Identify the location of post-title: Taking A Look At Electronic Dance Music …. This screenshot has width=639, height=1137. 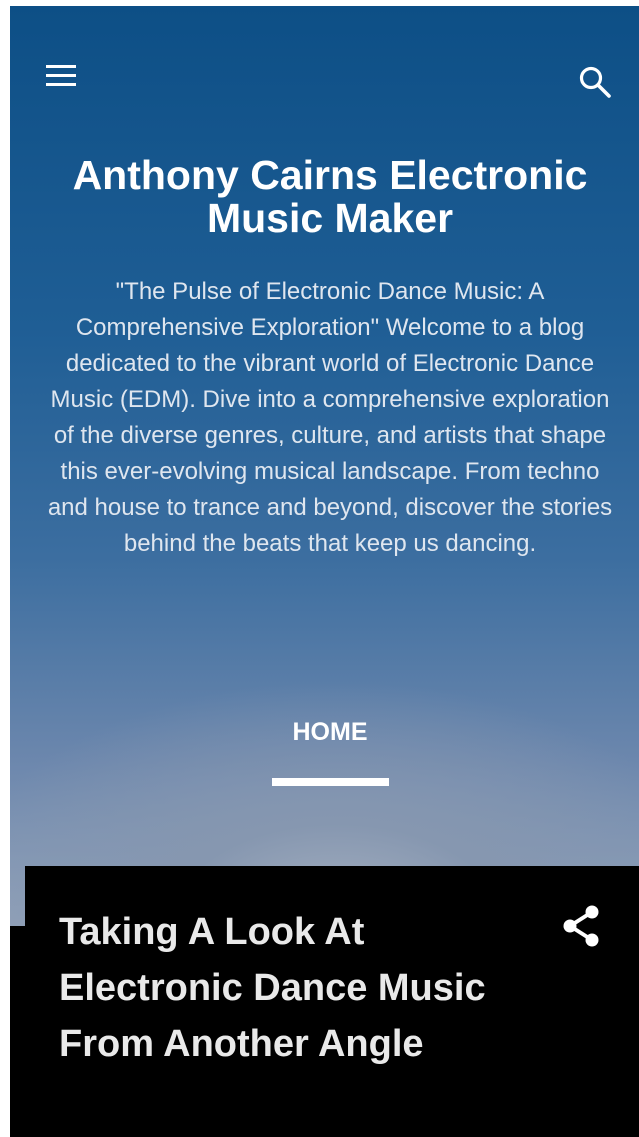
(289, 988).